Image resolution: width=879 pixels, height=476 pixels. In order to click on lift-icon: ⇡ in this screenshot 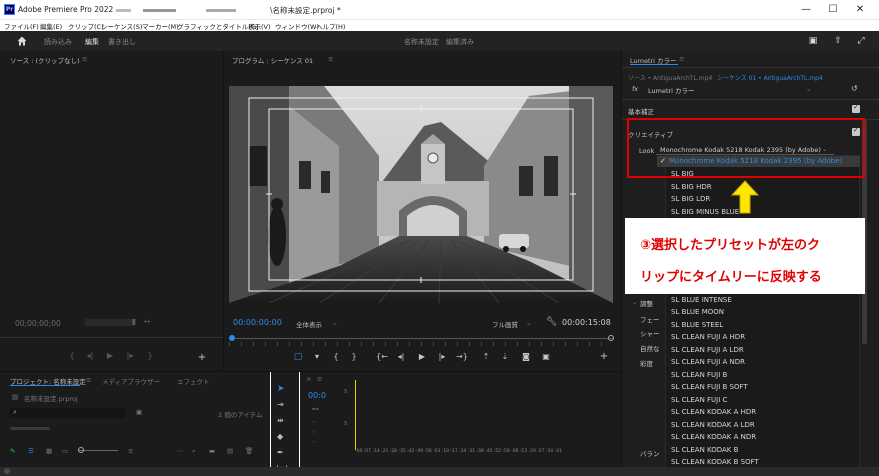, I will do `click(486, 356)`.